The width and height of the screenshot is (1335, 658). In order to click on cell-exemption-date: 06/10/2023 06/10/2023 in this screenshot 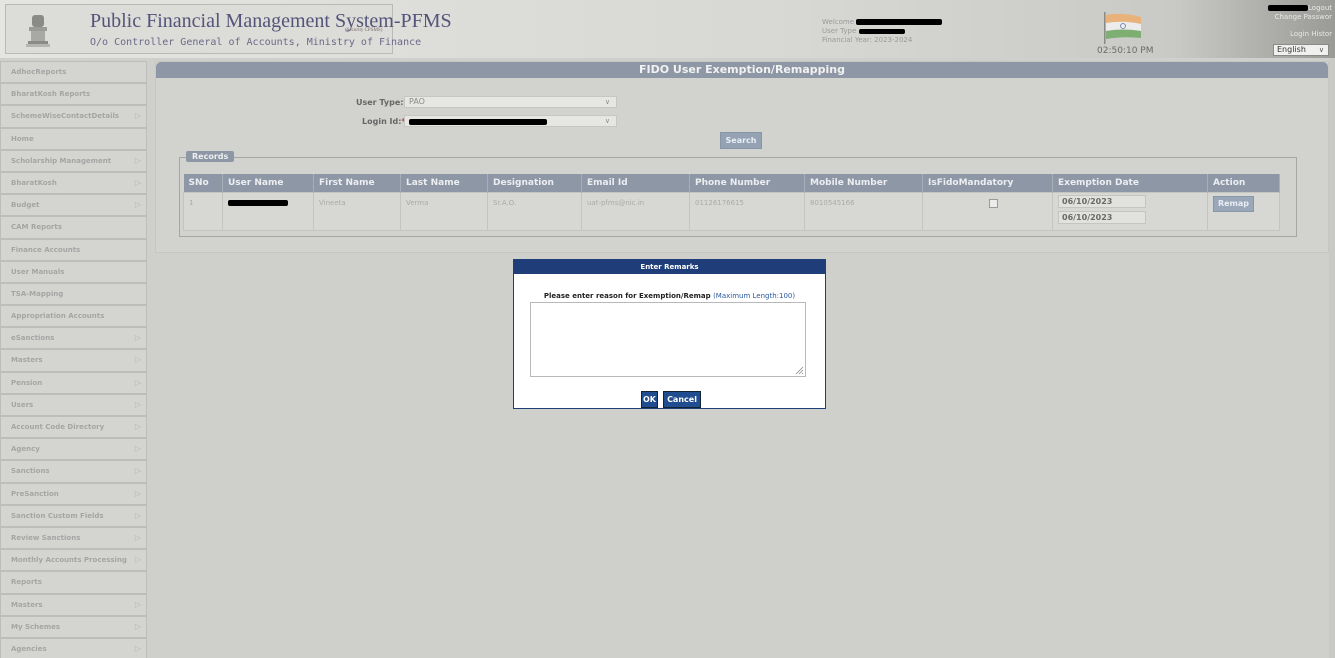, I will do `click(1130, 211)`.